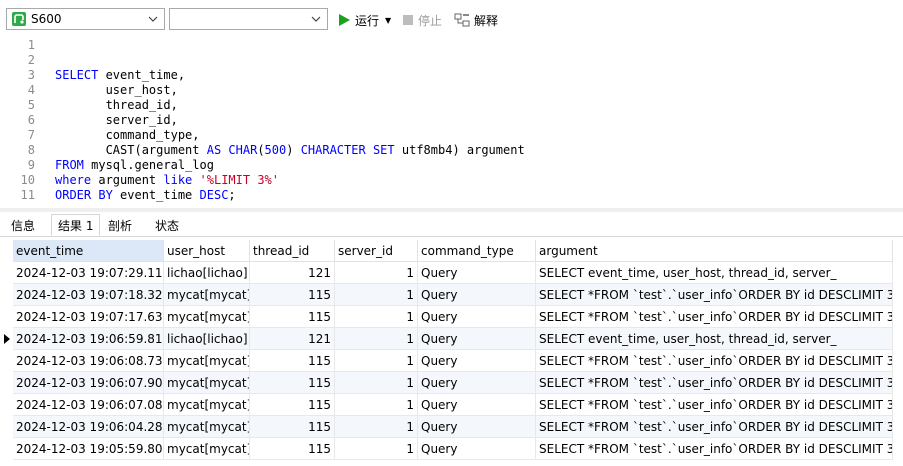  What do you see at coordinates (88, 383) in the screenshot?
I see `cell-event-time: 2024-12-03 19:06:07.9079` at bounding box center [88, 383].